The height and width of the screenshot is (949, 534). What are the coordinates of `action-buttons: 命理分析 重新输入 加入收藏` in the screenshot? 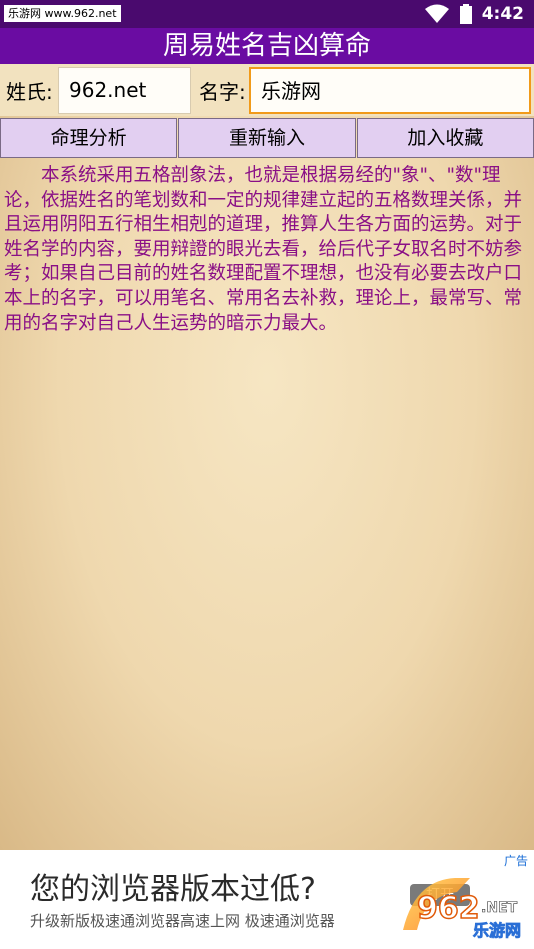 It's located at (267, 138).